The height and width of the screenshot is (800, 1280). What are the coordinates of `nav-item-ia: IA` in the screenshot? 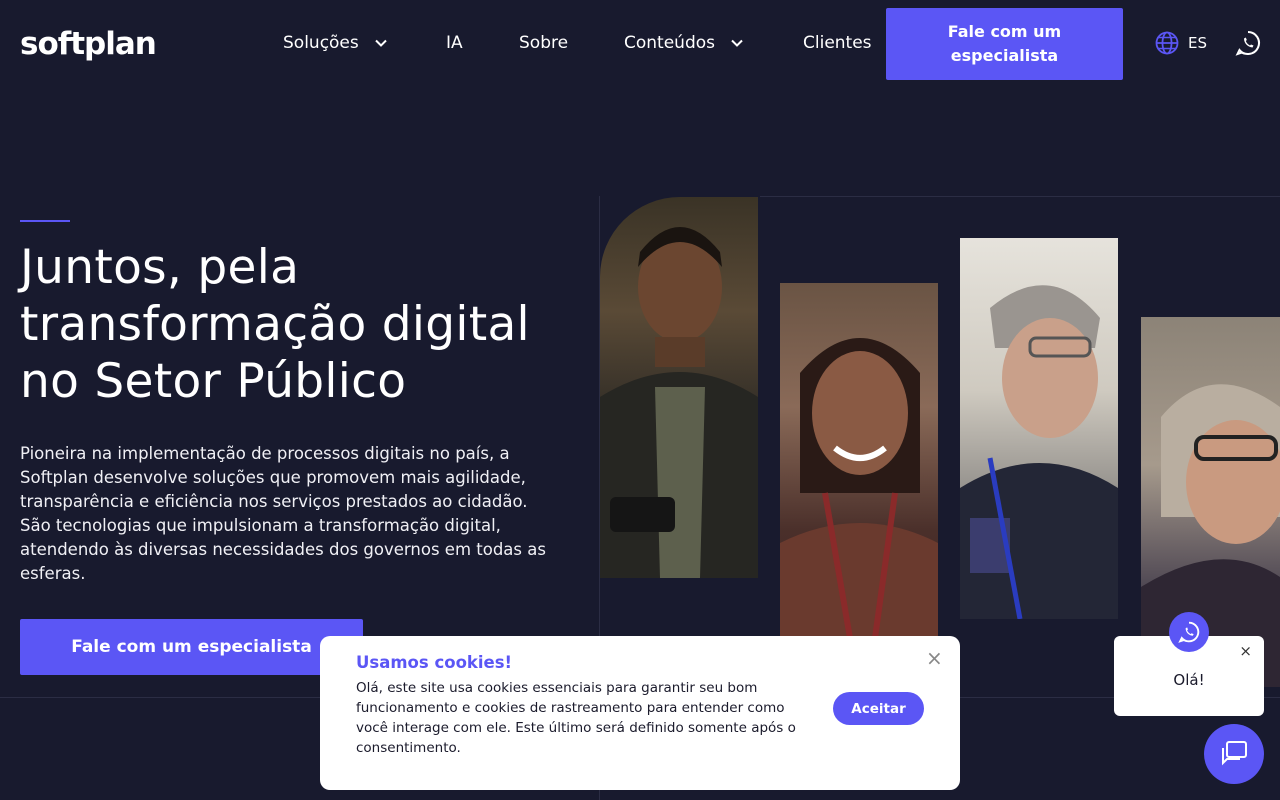 It's located at (454, 43).